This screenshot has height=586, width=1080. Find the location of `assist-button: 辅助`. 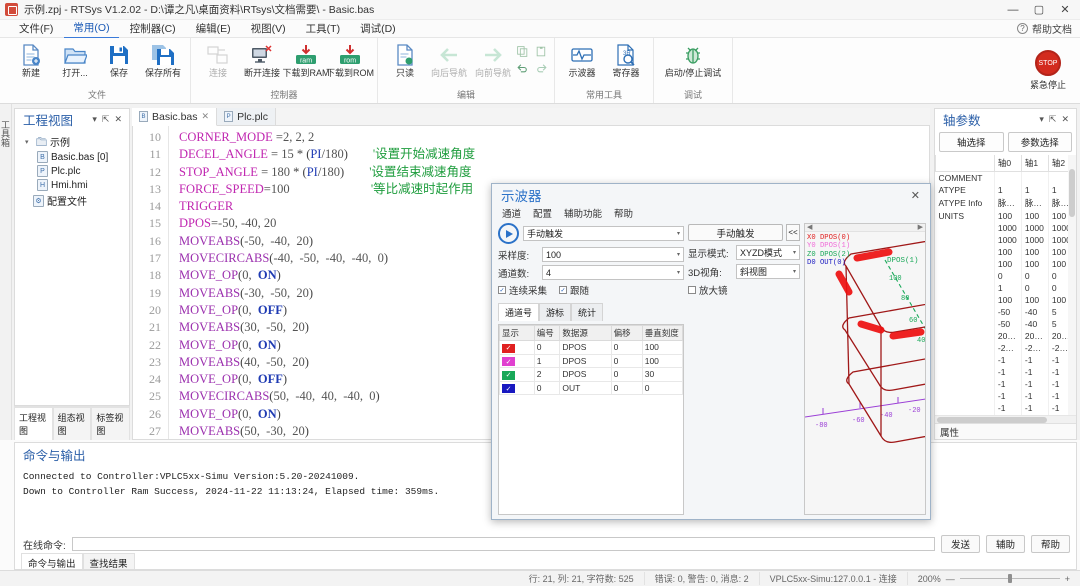

assist-button: 辅助 is located at coordinates (1005, 544).